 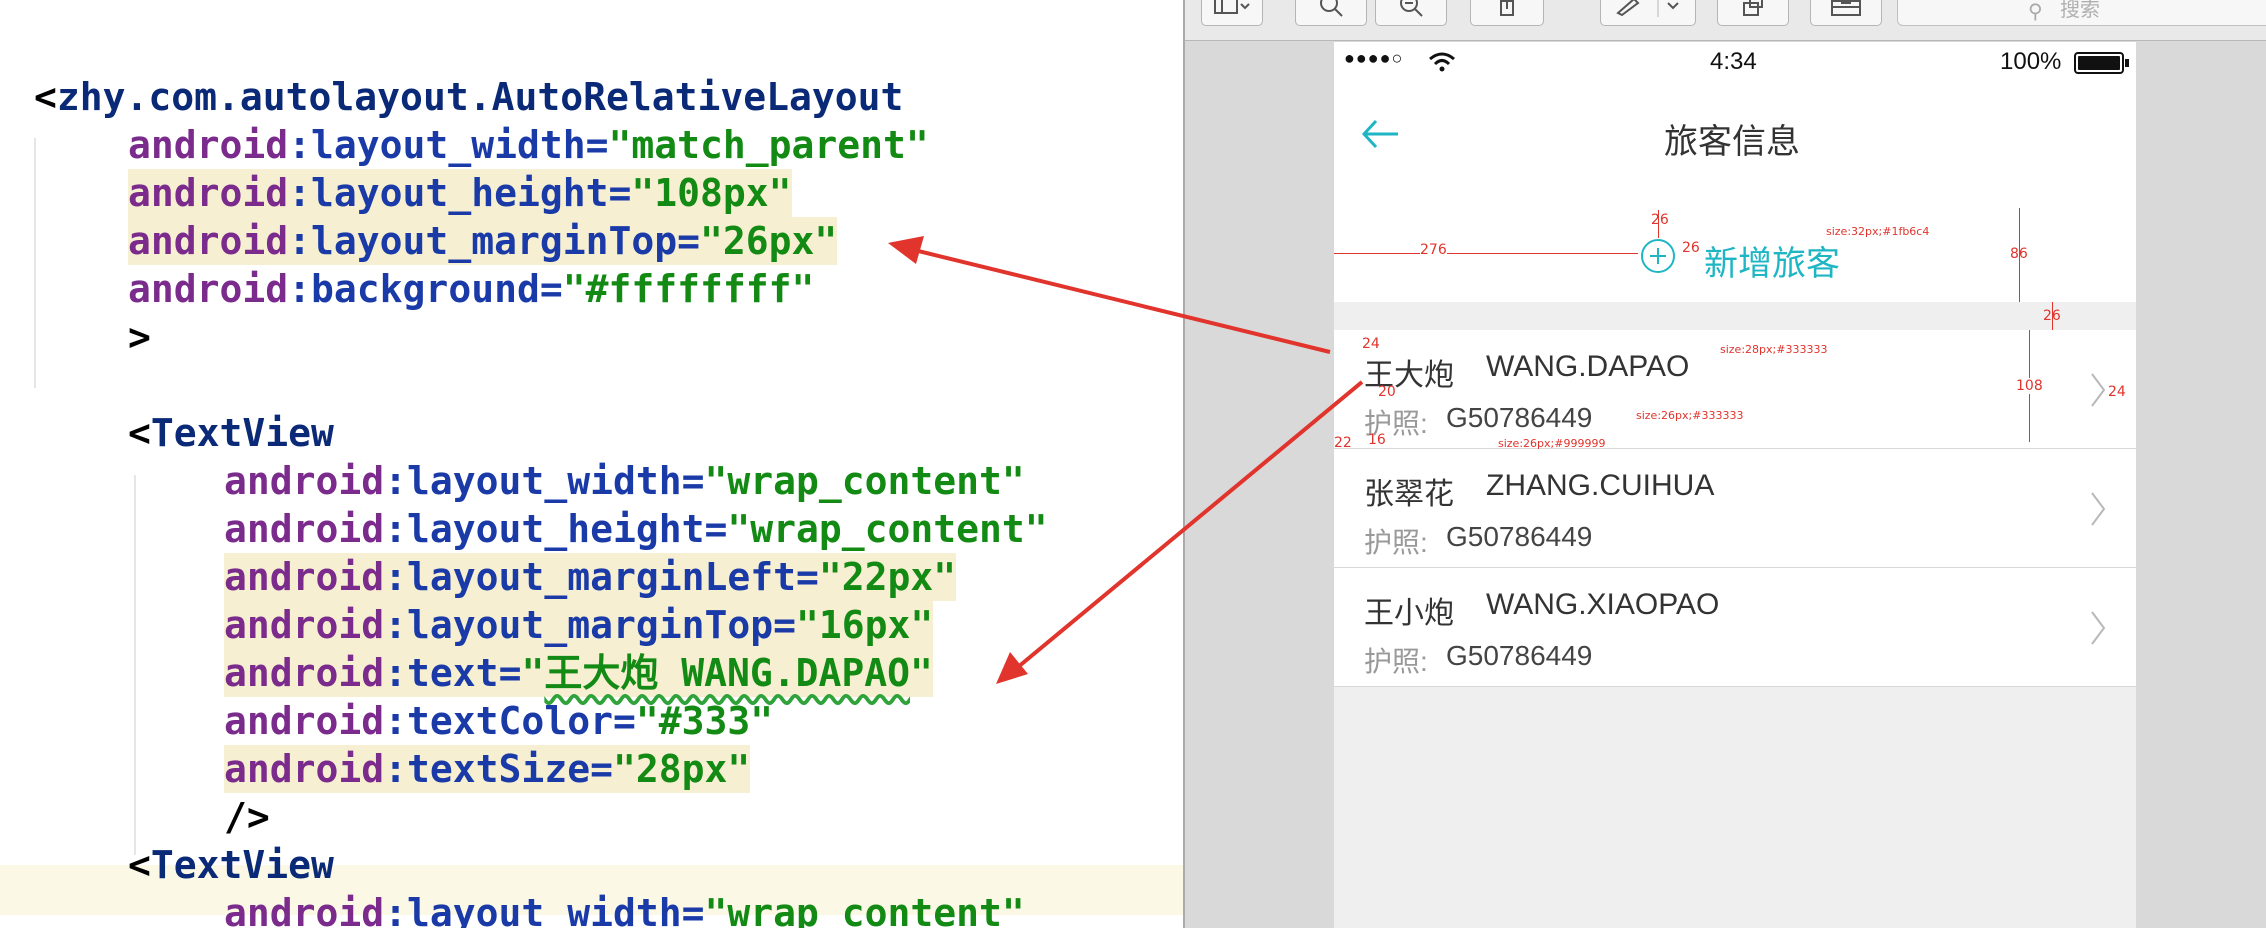 I want to click on arrow-to-height-attr, so click(x=1109, y=295).